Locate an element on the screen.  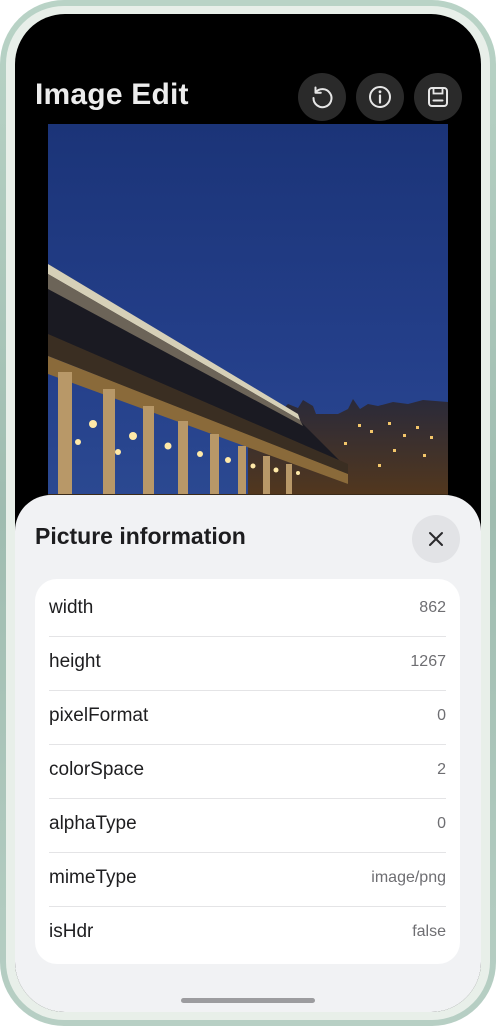
info-row-alphatype: alphaType 0 is located at coordinates (247, 824).